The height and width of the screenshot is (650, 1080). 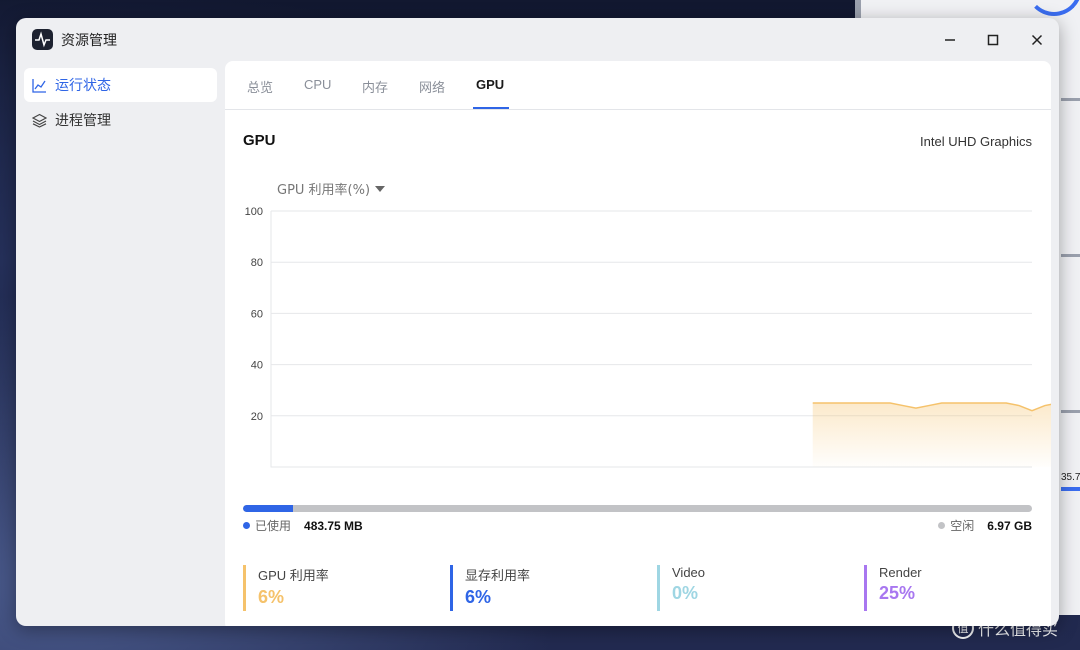 I want to click on tab-memory: 内存, so click(x=375, y=86).